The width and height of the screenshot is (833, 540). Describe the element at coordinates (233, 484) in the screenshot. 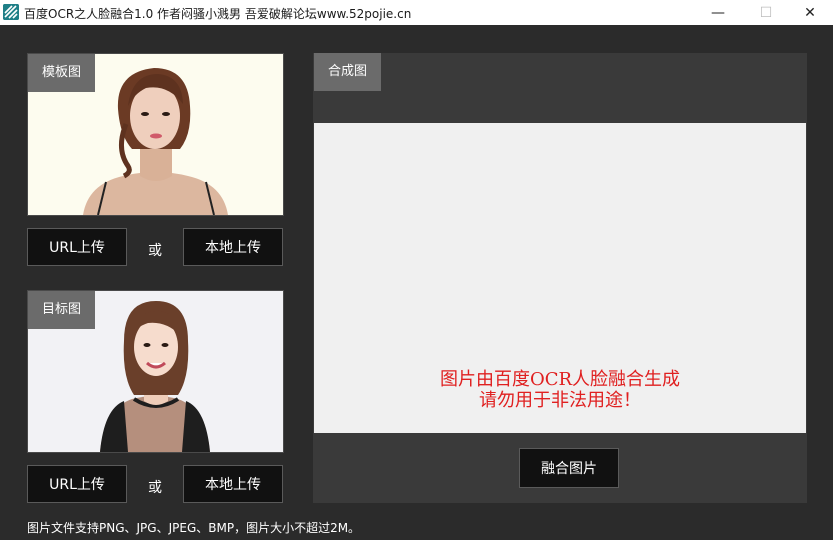

I see `target-local-upload-button: 本地上传` at that location.